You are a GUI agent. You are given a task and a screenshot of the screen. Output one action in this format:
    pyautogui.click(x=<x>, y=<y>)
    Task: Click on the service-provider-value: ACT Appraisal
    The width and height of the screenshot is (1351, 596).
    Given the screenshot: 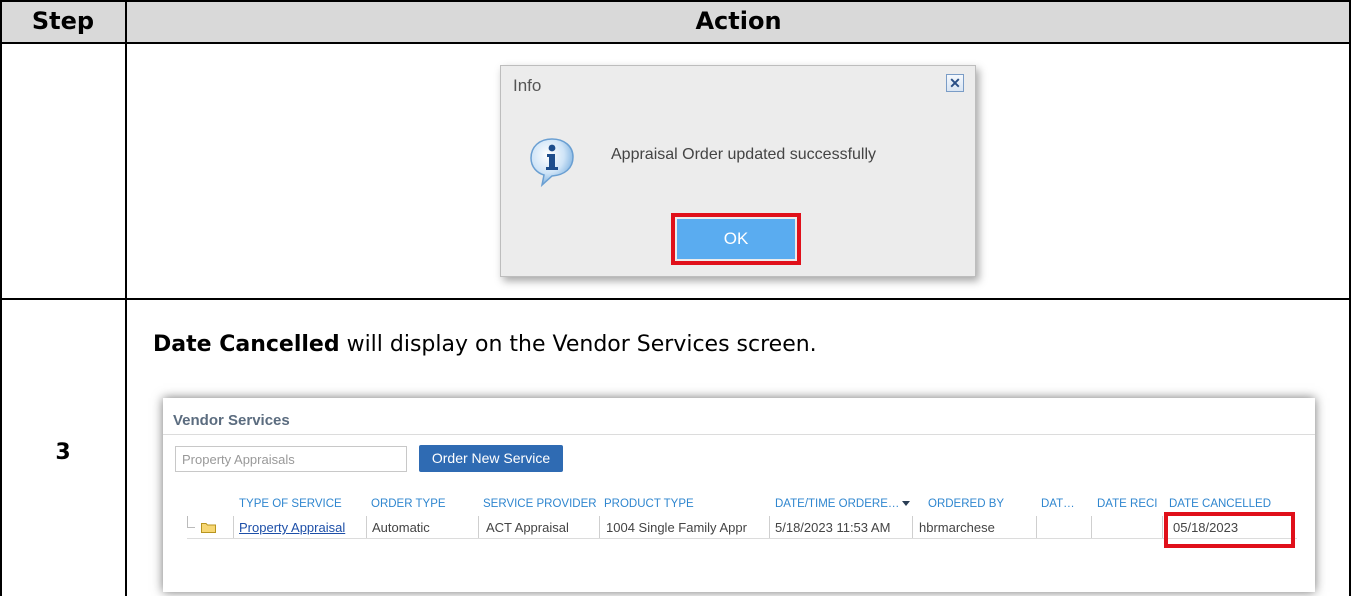 What is the action you would take?
    pyautogui.click(x=527, y=527)
    